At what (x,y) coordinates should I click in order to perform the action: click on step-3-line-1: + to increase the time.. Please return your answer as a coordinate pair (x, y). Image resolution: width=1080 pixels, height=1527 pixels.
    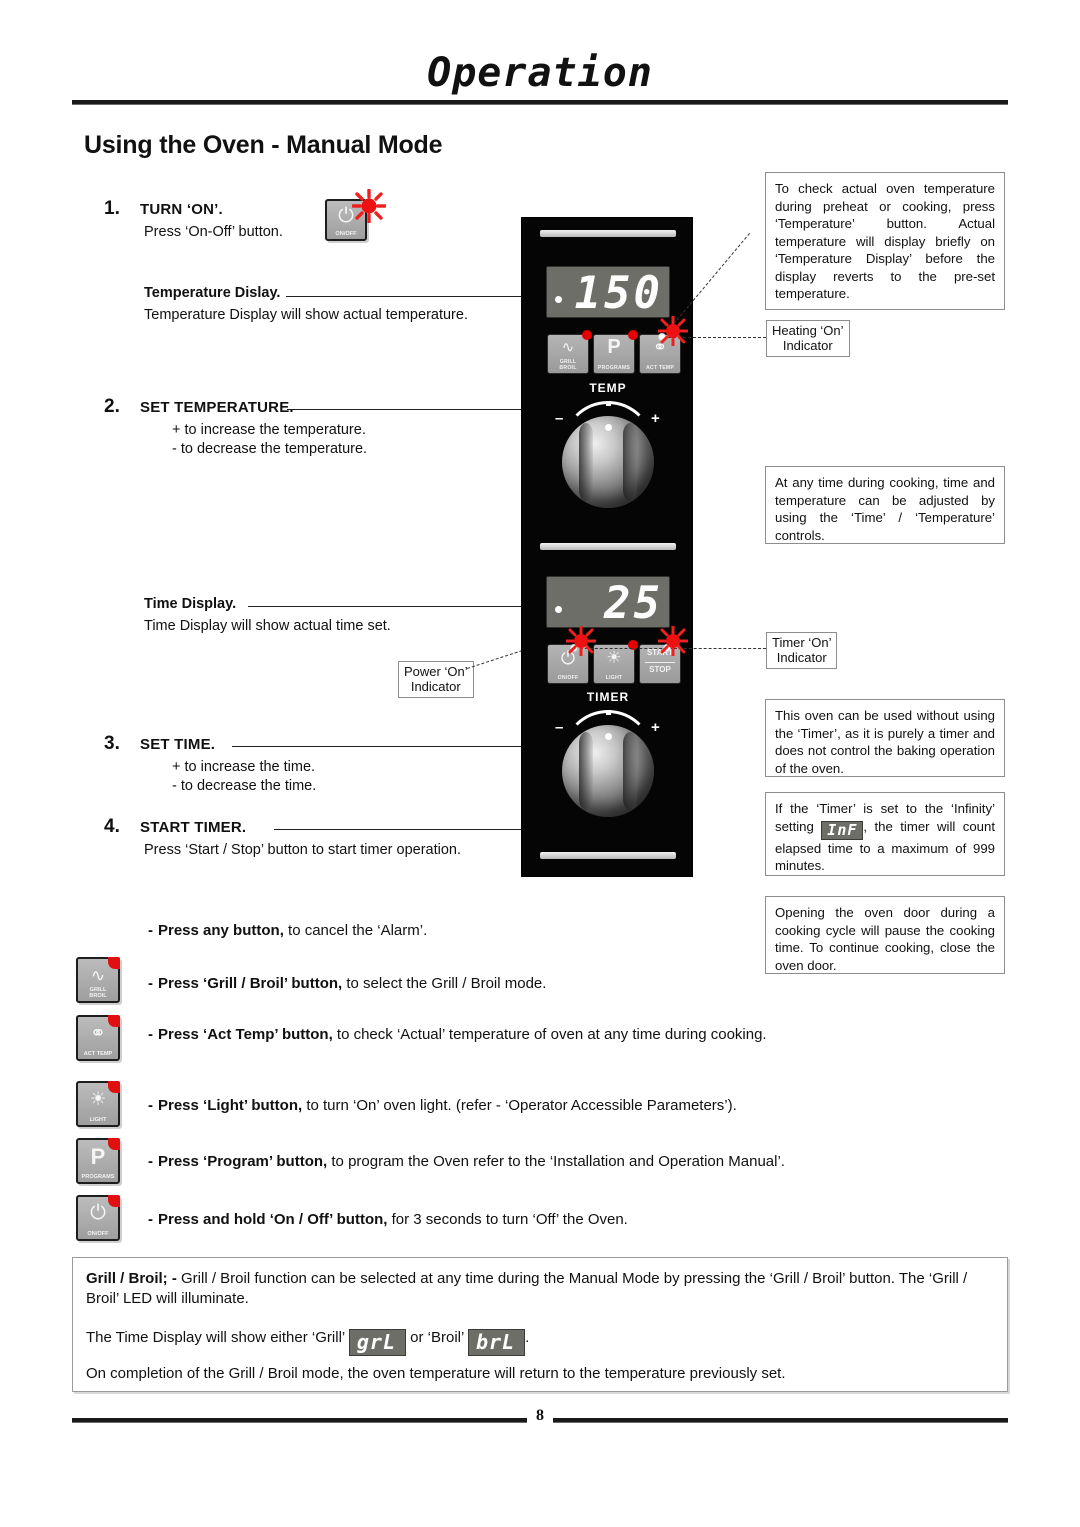
    Looking at the image, I should click on (244, 767).